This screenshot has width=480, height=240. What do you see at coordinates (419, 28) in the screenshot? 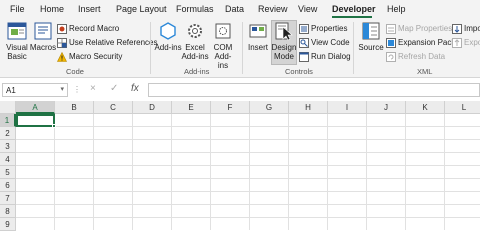
I see `map-properties-button: Map Properties` at bounding box center [419, 28].